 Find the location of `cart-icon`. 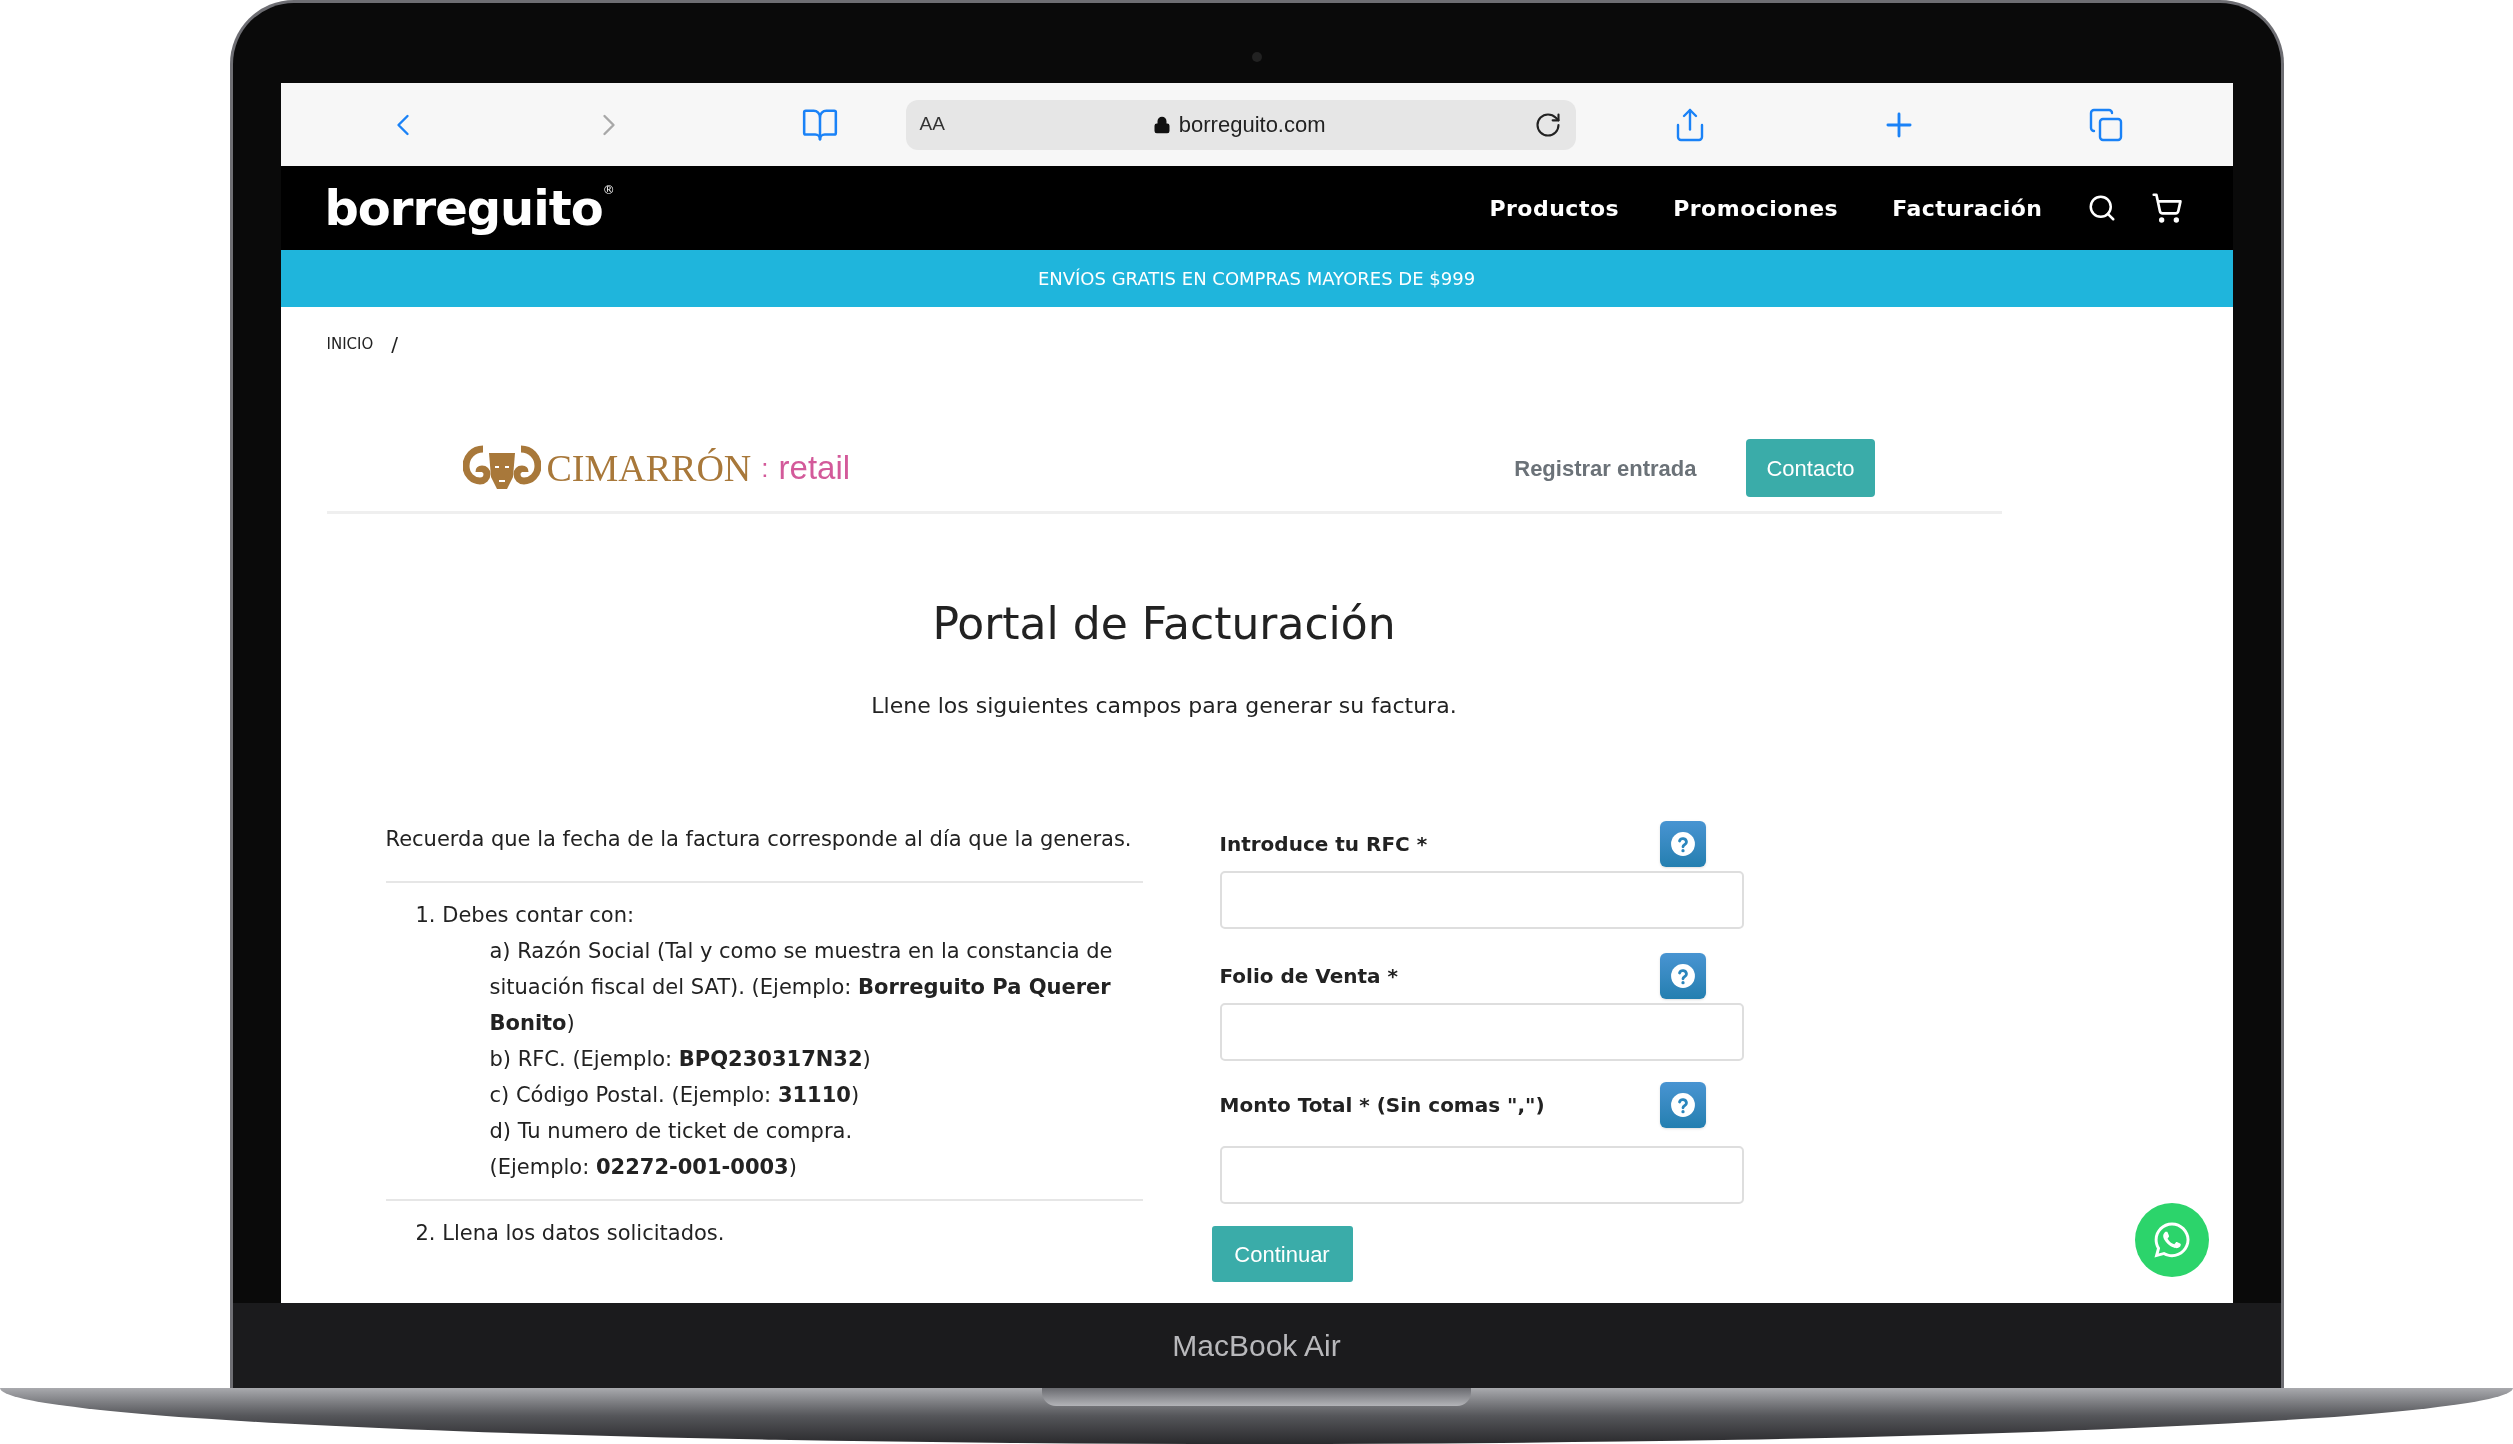

cart-icon is located at coordinates (2166, 208).